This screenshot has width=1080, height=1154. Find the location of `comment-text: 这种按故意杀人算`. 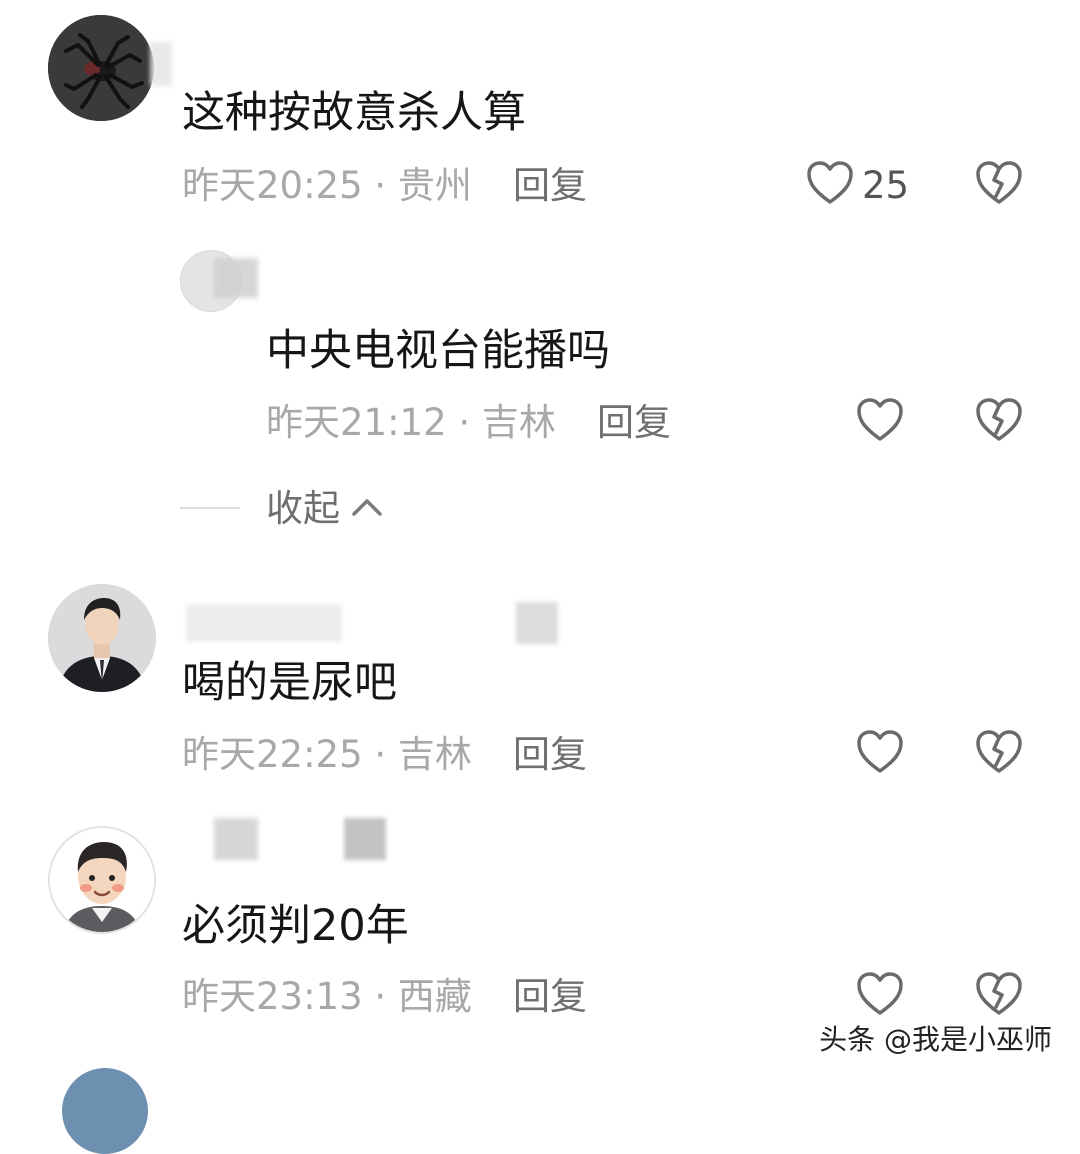

comment-text: 这种按故意杀人算 is located at coordinates (354, 113).